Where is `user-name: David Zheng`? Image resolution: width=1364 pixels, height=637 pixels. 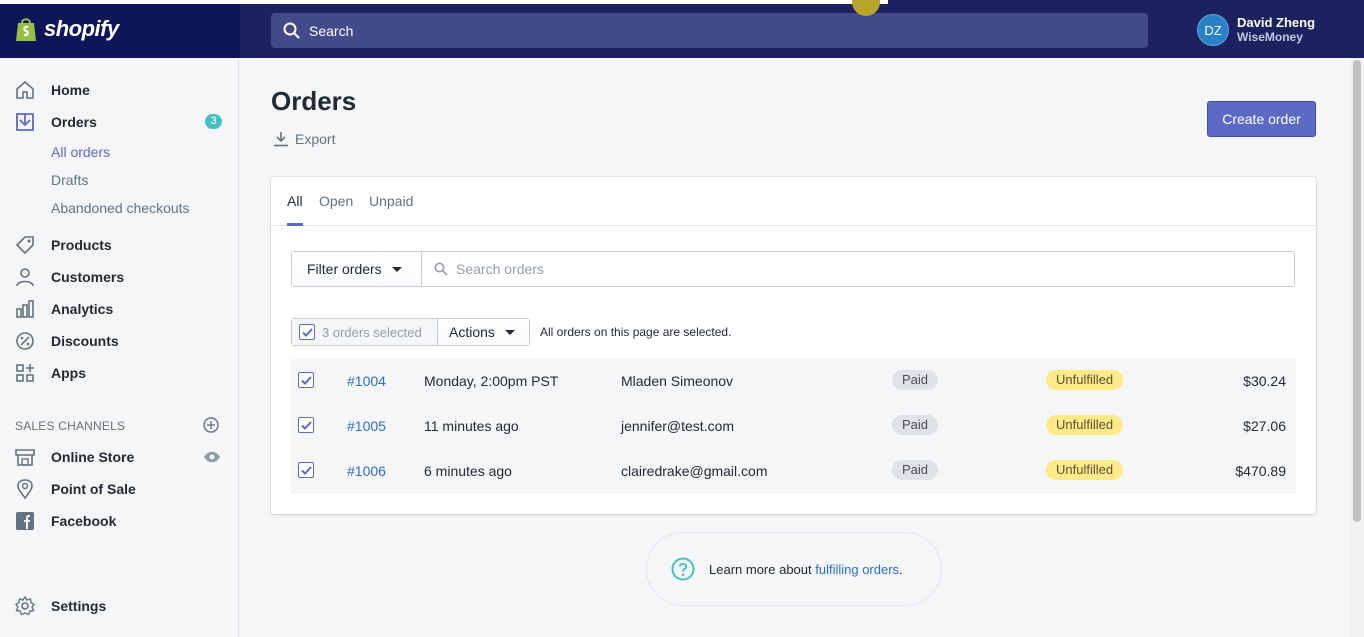
user-name: David Zheng is located at coordinates (1276, 22).